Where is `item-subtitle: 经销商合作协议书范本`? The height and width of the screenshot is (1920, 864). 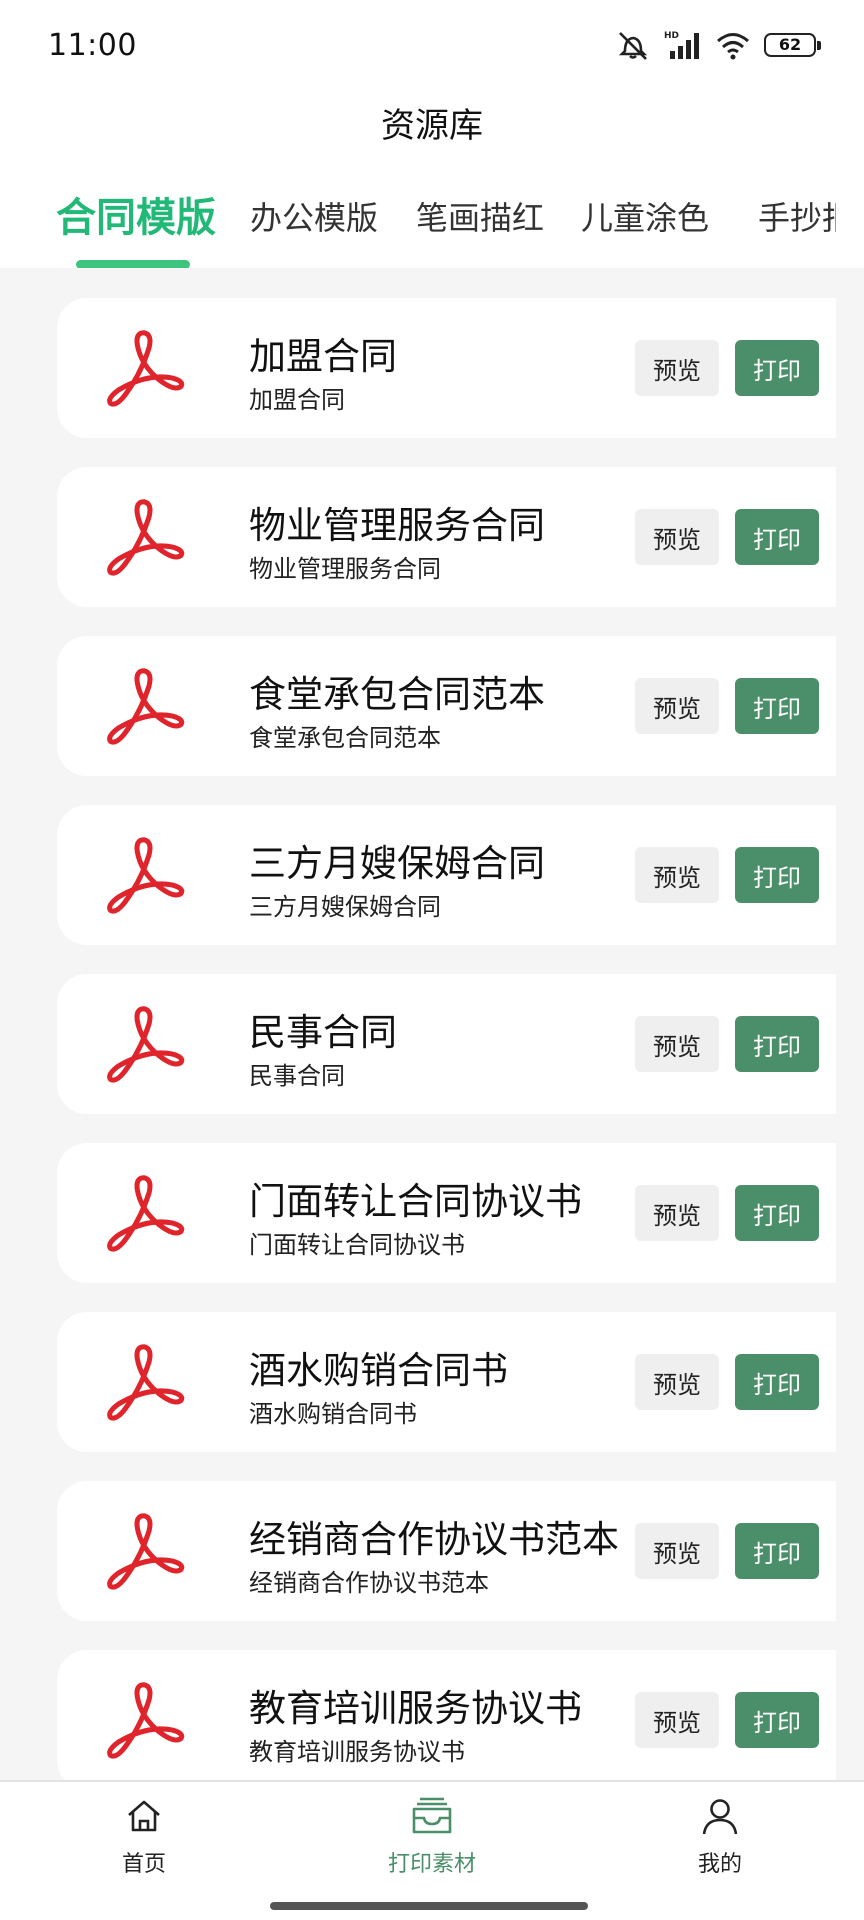
item-subtitle: 经销商合作协议书范本 is located at coordinates (369, 1583).